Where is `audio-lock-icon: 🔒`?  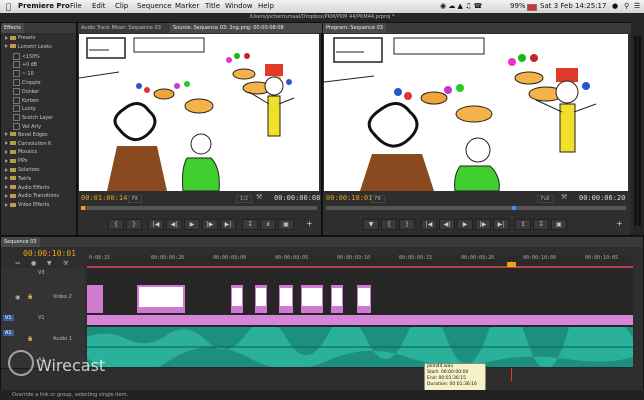 audio-lock-icon: 🔒 is located at coordinates (30, 339).